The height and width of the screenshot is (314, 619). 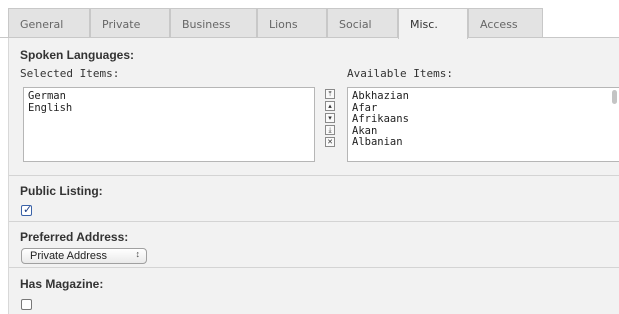 I want to click on public-listing-checkbox: ✓, so click(x=27, y=209).